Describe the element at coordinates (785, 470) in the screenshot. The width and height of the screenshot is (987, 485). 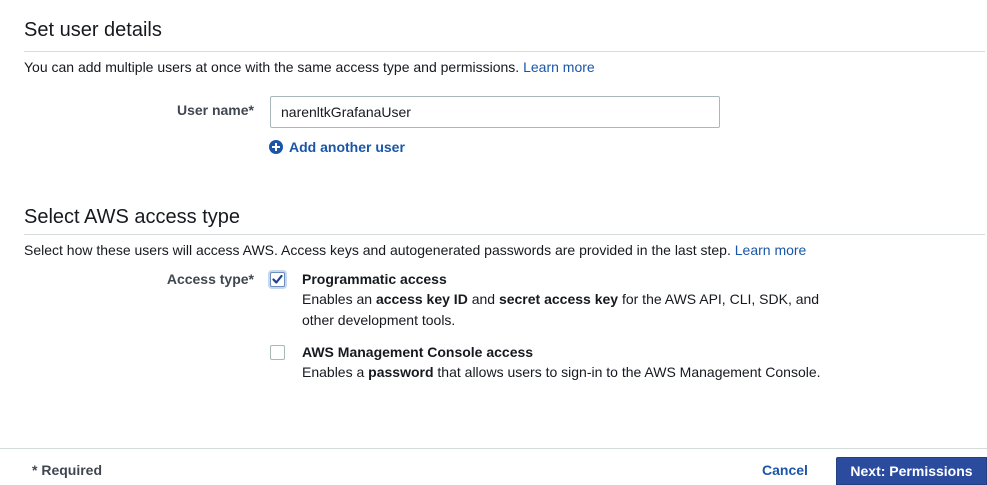
I see `cancel-button: Cancel` at that location.